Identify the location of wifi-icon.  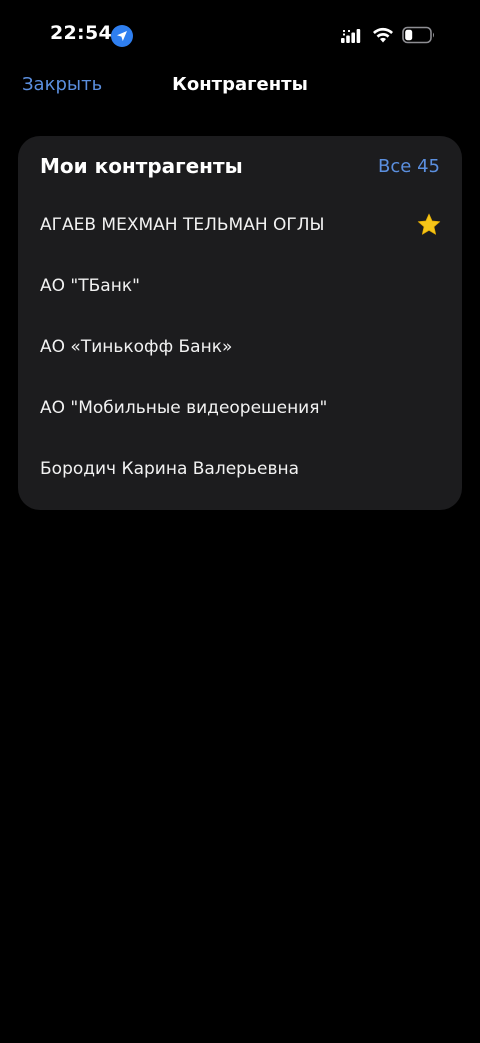
(383, 35).